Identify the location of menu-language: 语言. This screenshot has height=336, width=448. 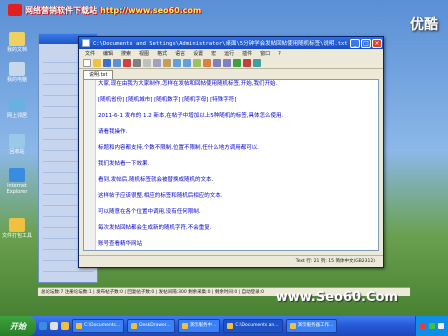
(180, 53).